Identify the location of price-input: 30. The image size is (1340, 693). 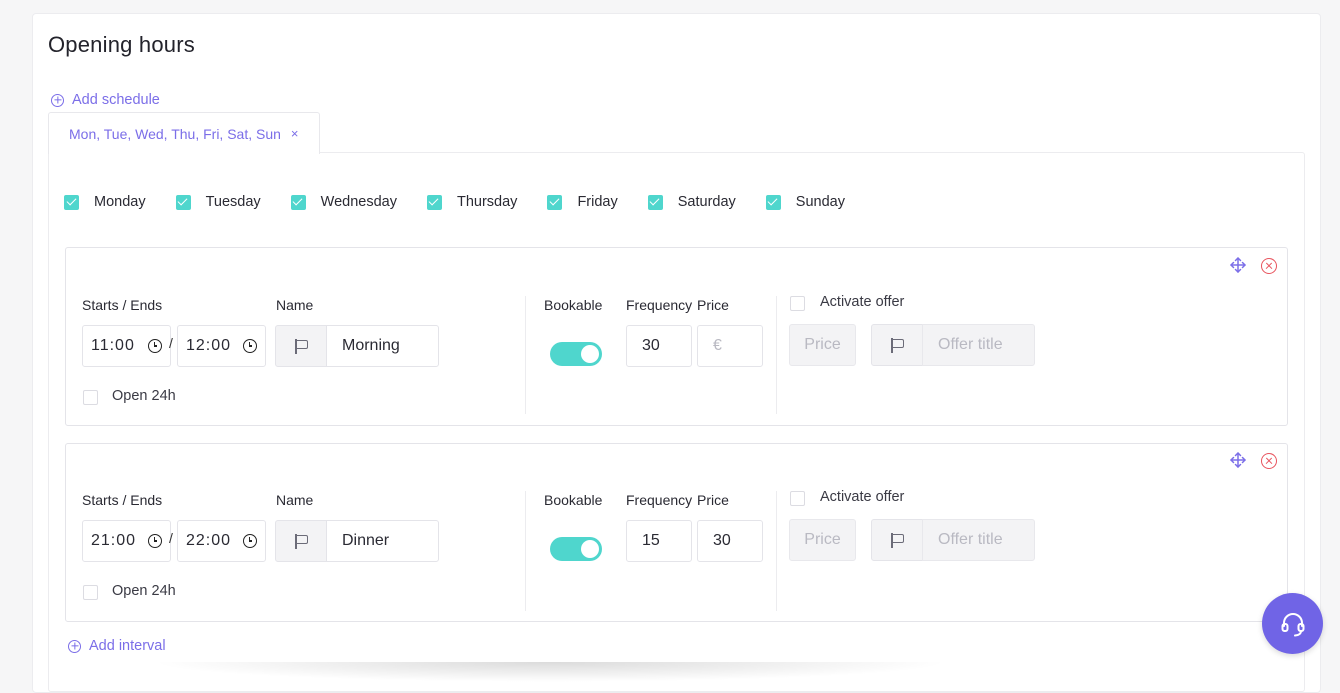
(730, 541).